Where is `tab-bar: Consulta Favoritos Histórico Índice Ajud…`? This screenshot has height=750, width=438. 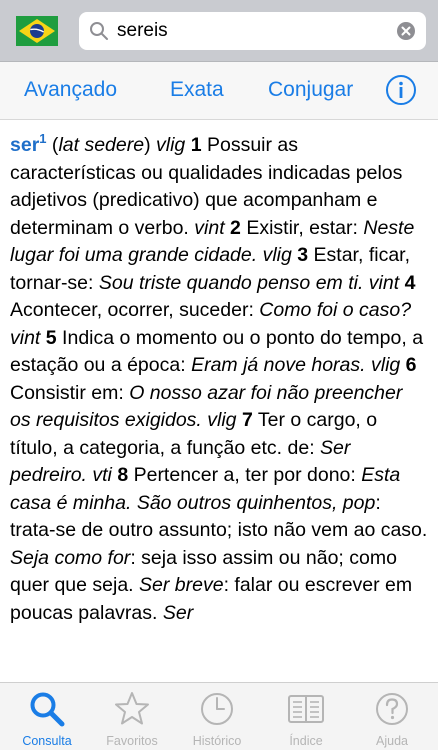
tab-bar: Consulta Favoritos Histórico Índice Ajud… is located at coordinates (219, 716).